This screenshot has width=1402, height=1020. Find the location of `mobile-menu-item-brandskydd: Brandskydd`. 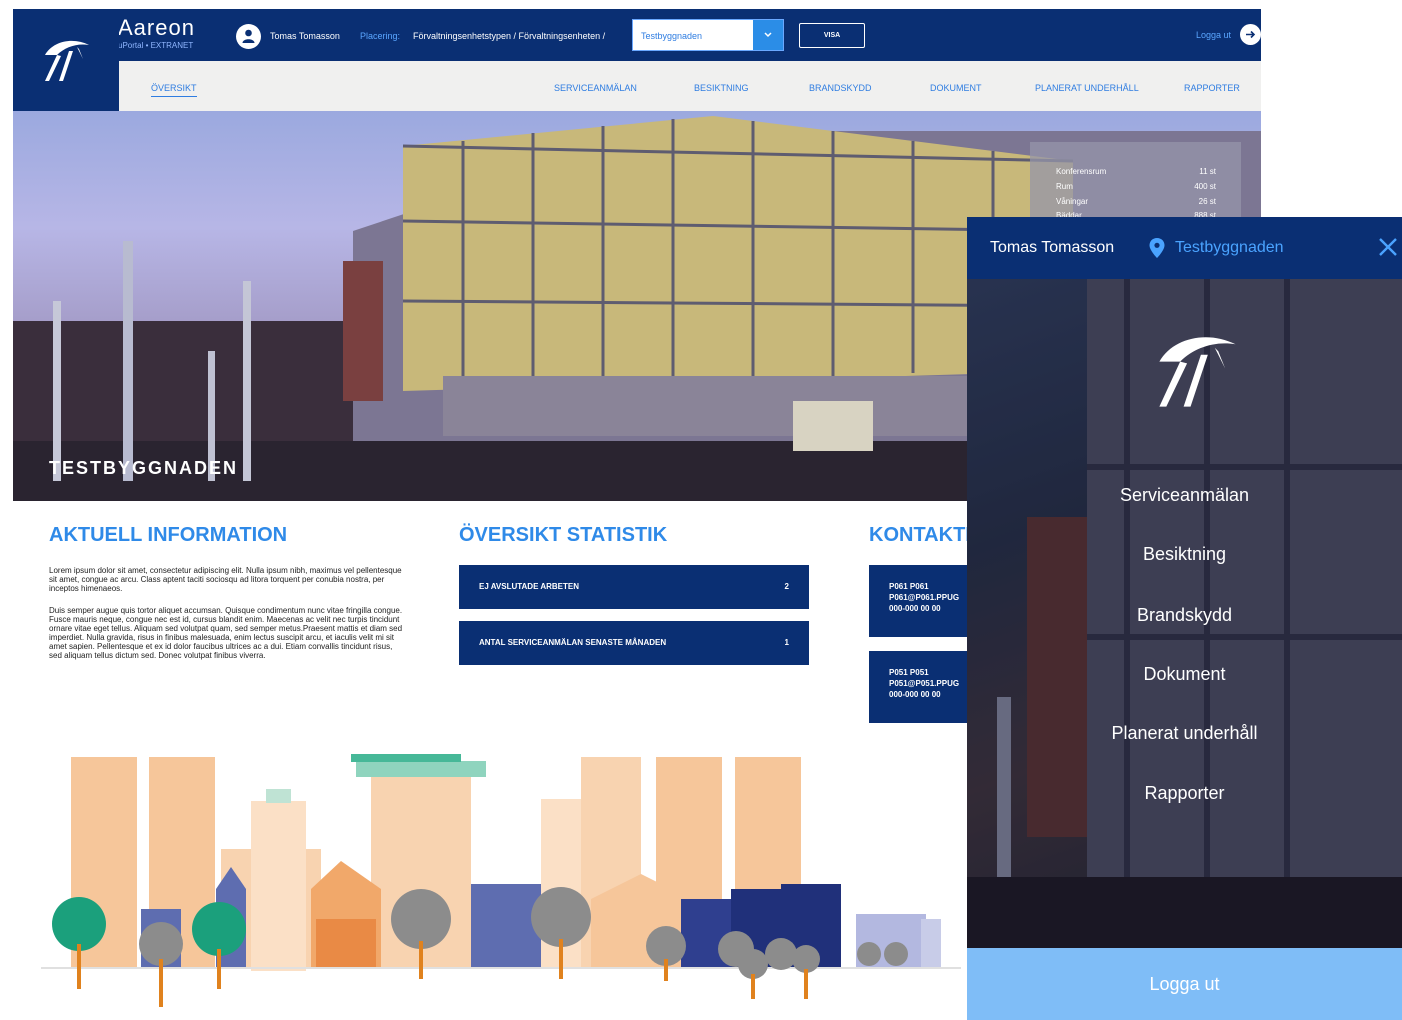

mobile-menu-item-brandskydd: Brandskydd is located at coordinates (1184, 615).